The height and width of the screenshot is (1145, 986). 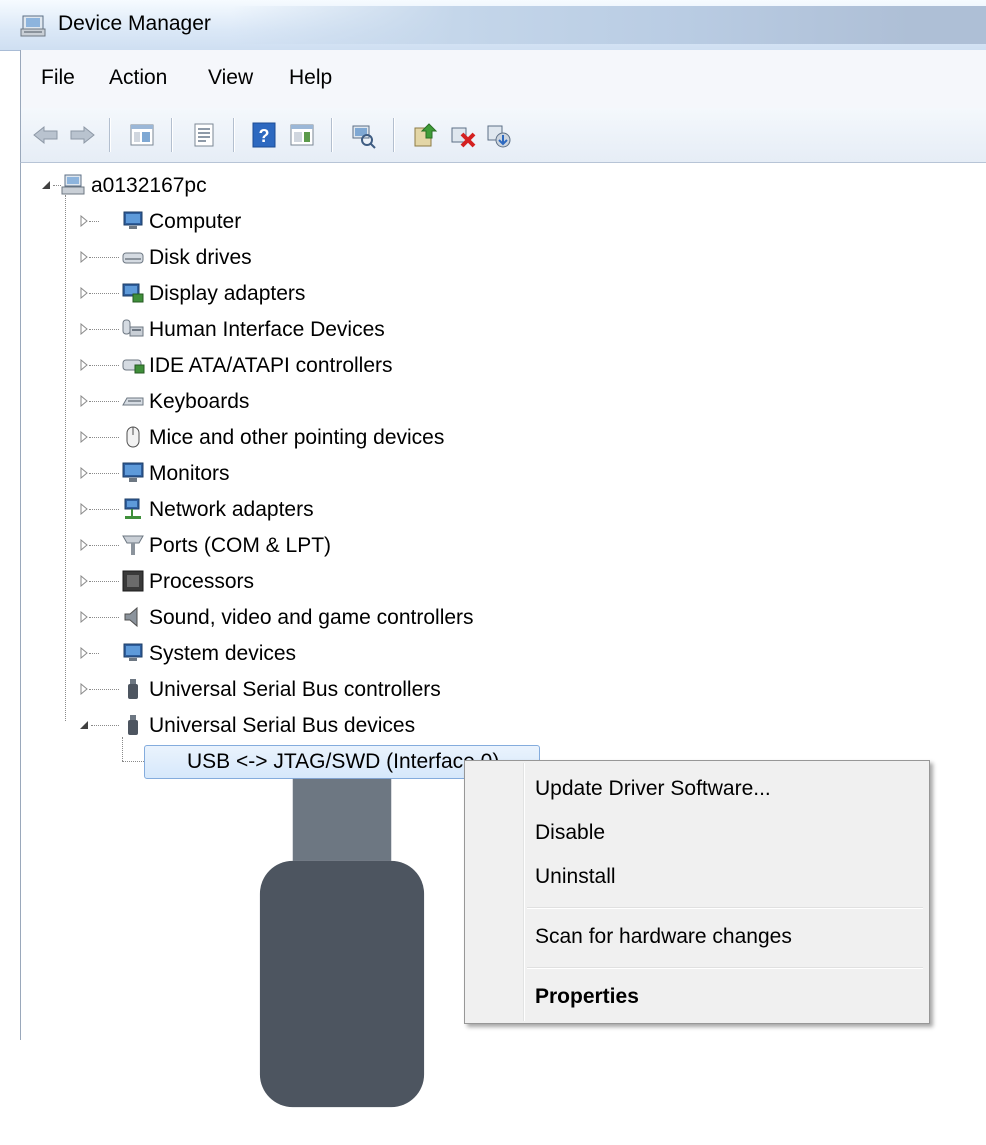 I want to click on tree-category-usb-controllers: Universal Serial Bus controllers, so click(x=271, y=689).